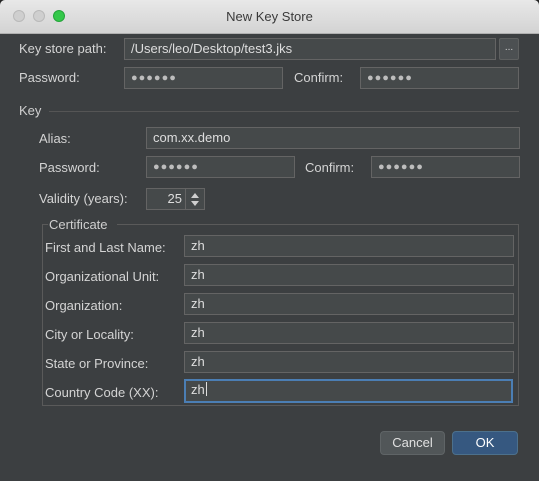  What do you see at coordinates (198, 389) in the screenshot?
I see `country-code-value: zh` at bounding box center [198, 389].